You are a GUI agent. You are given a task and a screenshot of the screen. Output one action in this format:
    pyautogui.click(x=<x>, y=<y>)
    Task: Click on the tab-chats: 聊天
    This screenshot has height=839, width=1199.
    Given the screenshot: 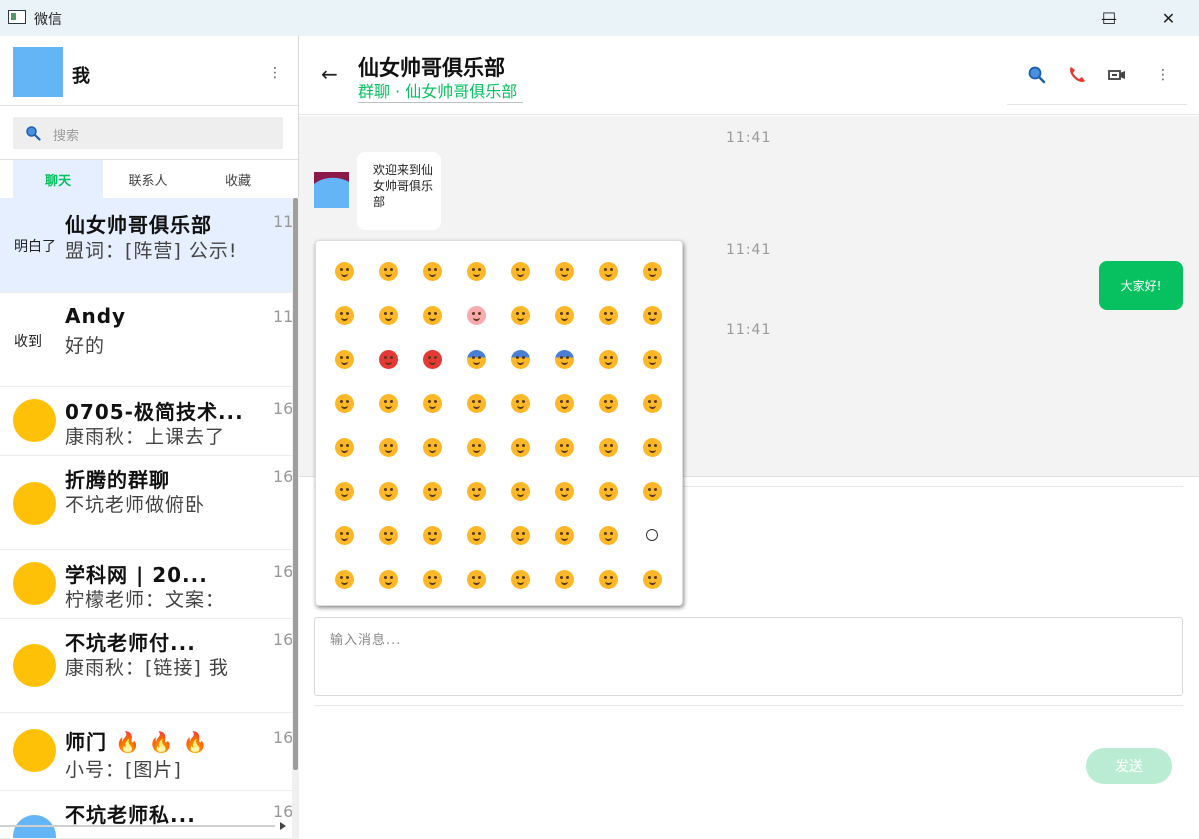 What is the action you would take?
    pyautogui.click(x=58, y=179)
    